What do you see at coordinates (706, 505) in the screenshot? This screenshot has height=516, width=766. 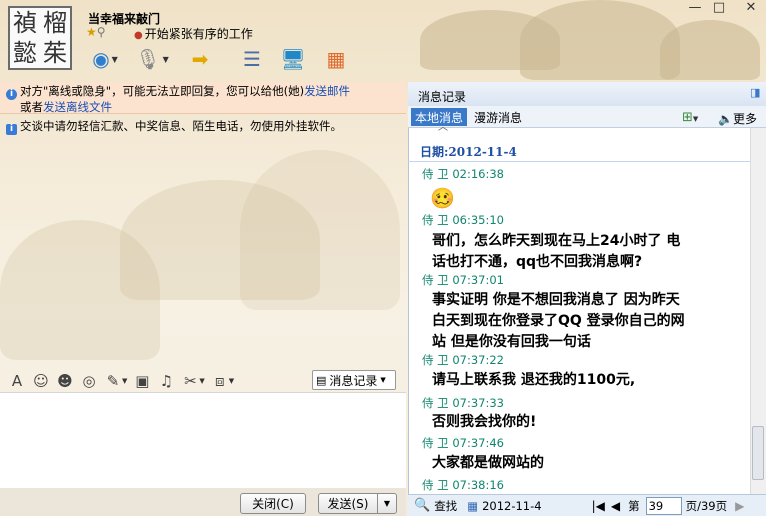 I see `page-suffix: 页/39页` at bounding box center [706, 505].